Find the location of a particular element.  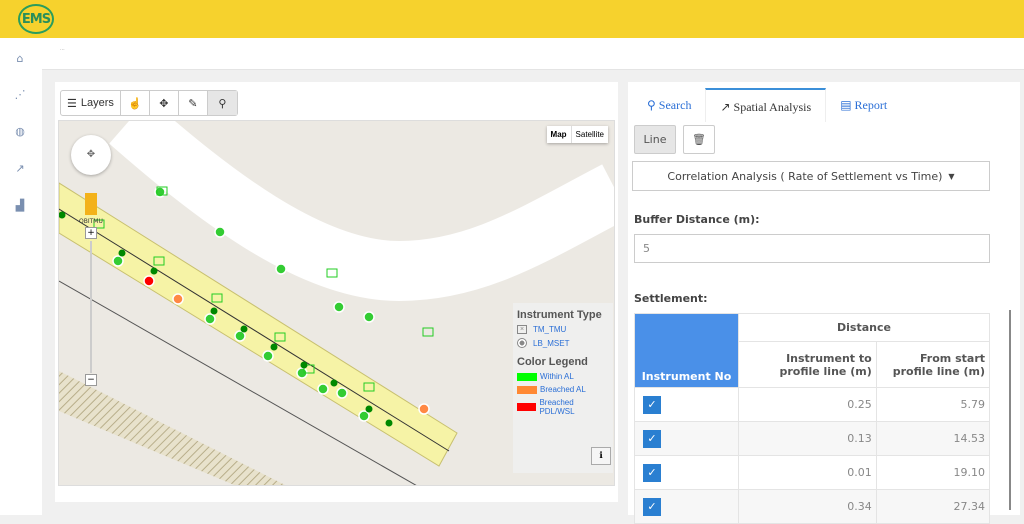

zoom-slider is located at coordinates (91, 307).